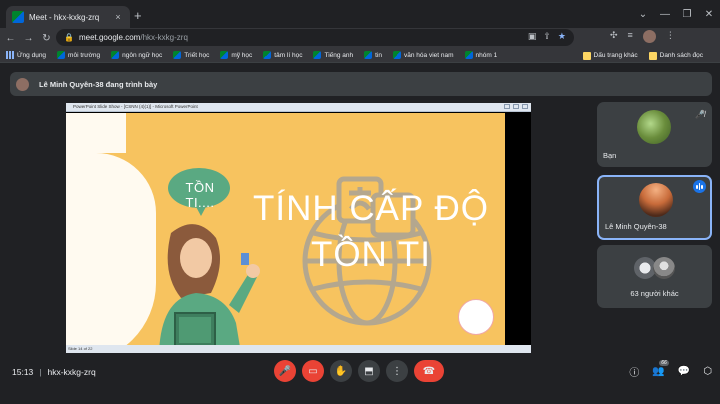 The height and width of the screenshot is (404, 720). What do you see at coordinates (700, 114) in the screenshot?
I see `mic-off-icon: 🎤̸` at bounding box center [700, 114].